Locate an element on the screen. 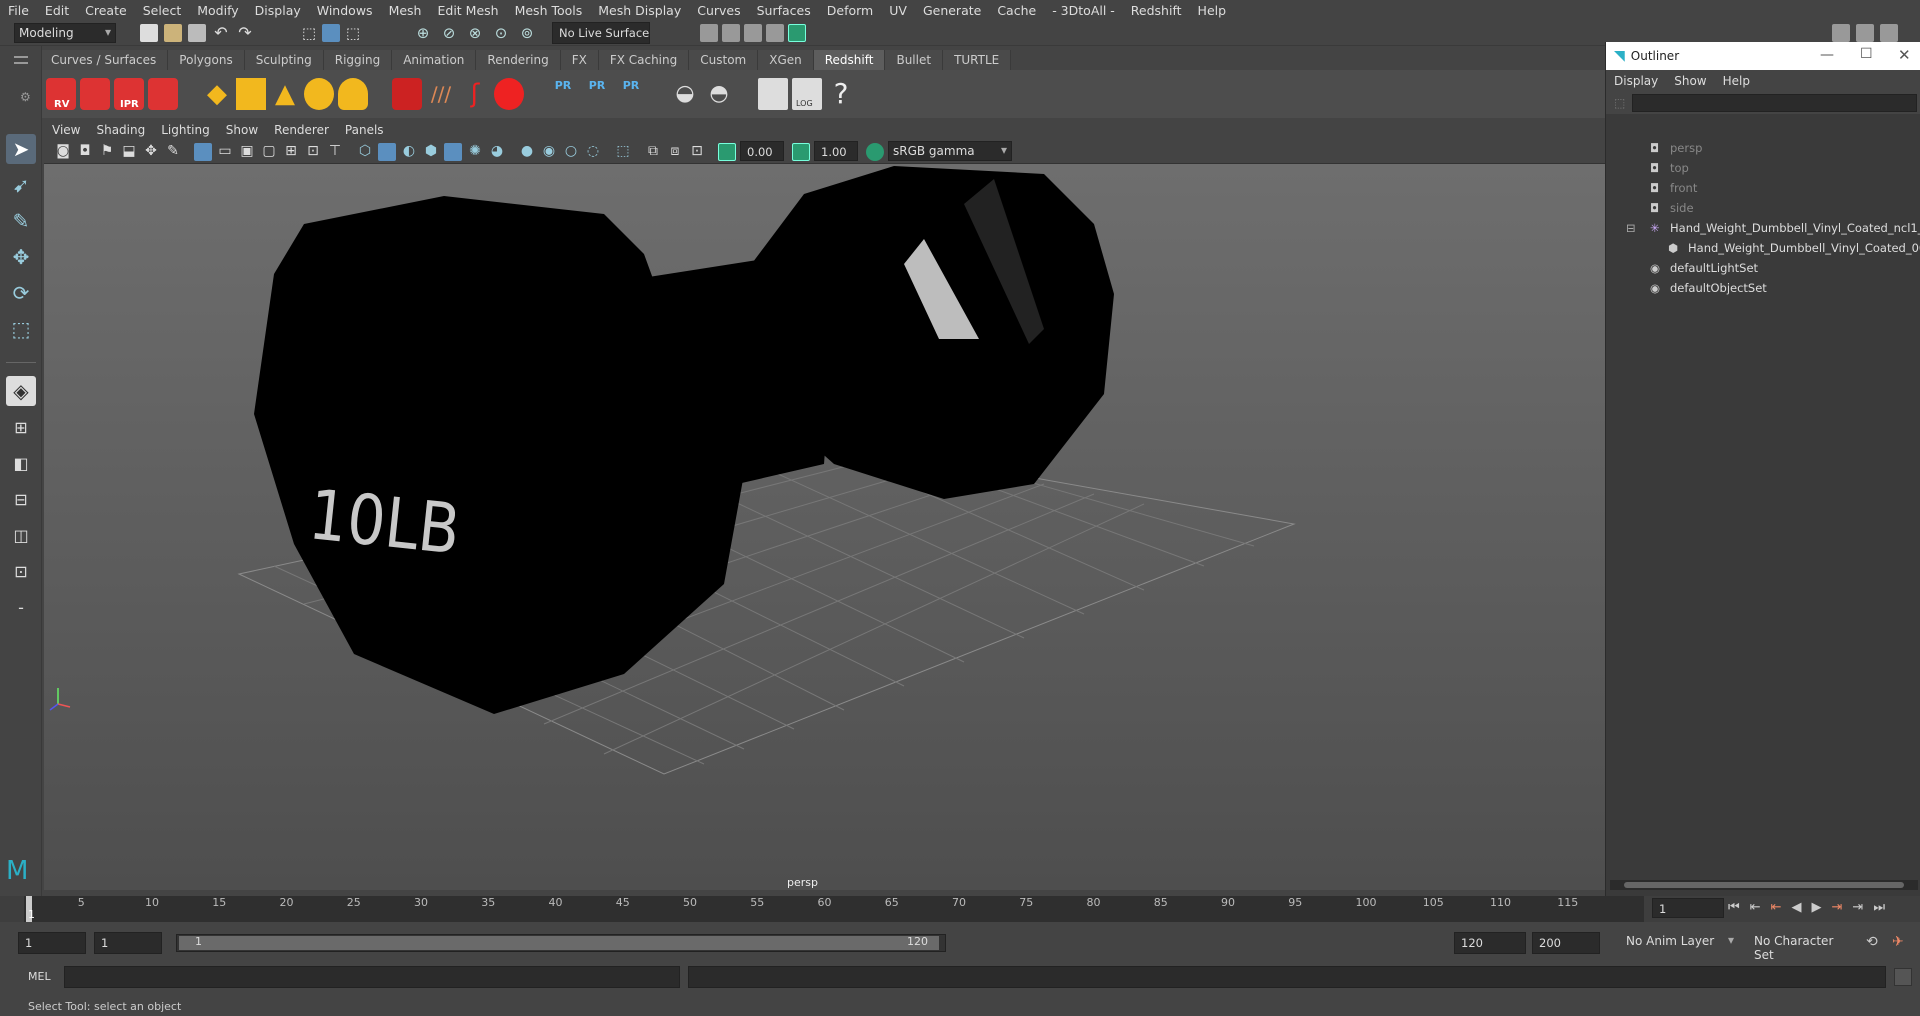 This screenshot has height=1016, width=1920. select-object-icon is located at coordinates (331, 33).